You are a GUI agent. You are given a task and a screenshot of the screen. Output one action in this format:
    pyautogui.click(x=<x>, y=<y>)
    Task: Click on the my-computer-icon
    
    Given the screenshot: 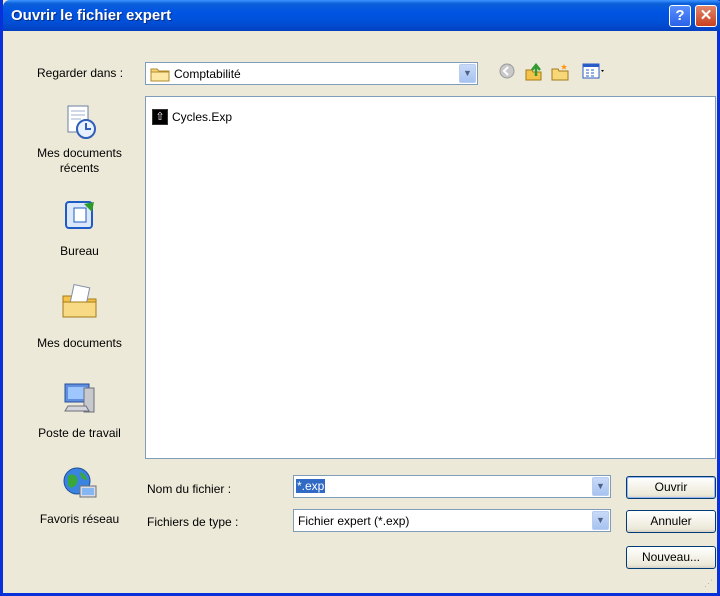 What is the action you would take?
    pyautogui.click(x=78, y=398)
    